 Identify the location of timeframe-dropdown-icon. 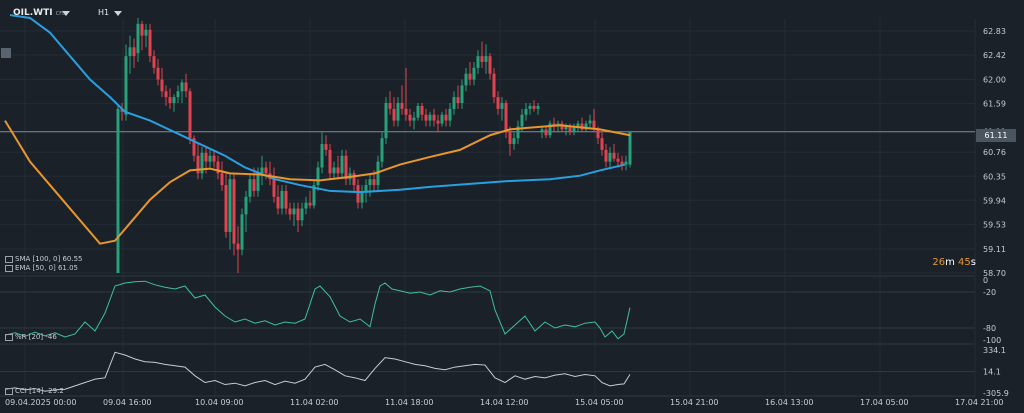
(118, 13).